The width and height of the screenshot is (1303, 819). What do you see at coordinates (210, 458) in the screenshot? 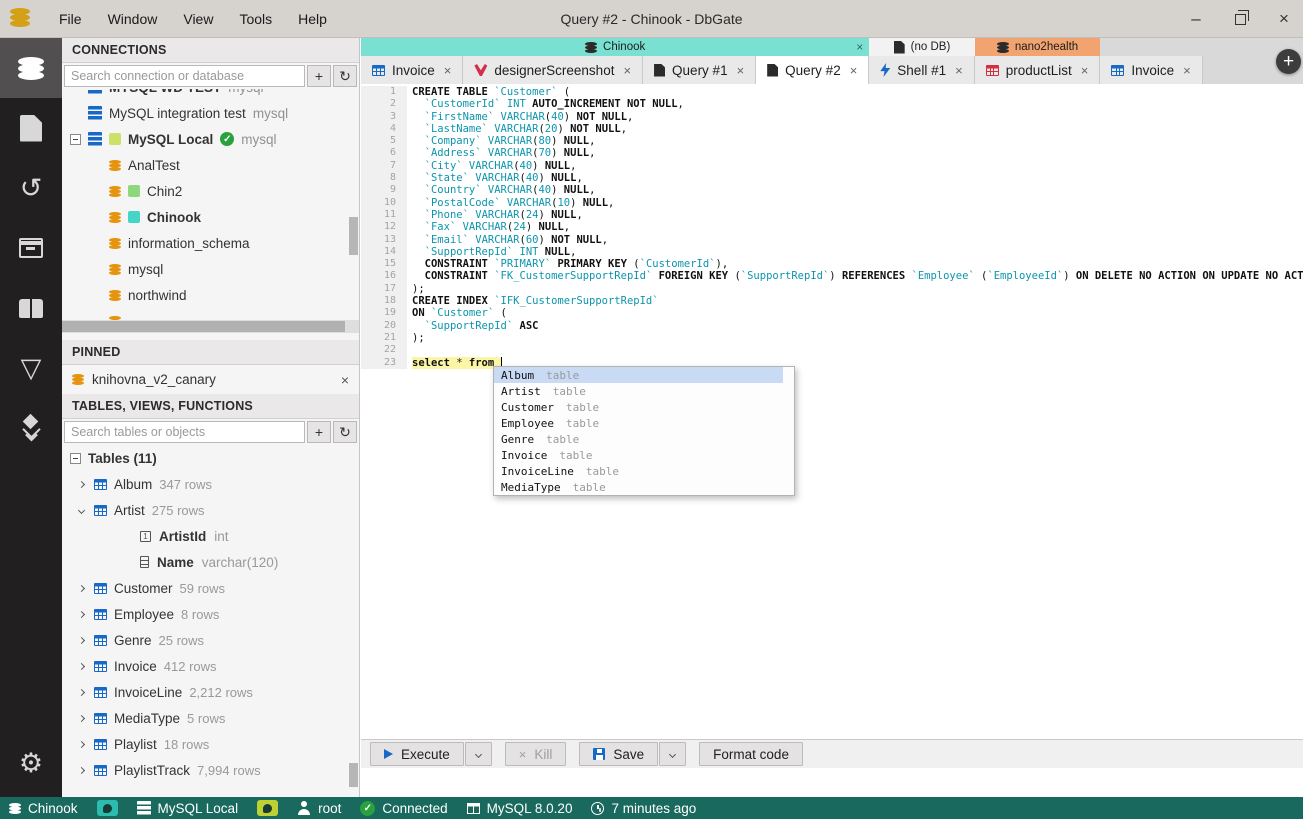
I see `tables-root-item: Tables (11)` at bounding box center [210, 458].